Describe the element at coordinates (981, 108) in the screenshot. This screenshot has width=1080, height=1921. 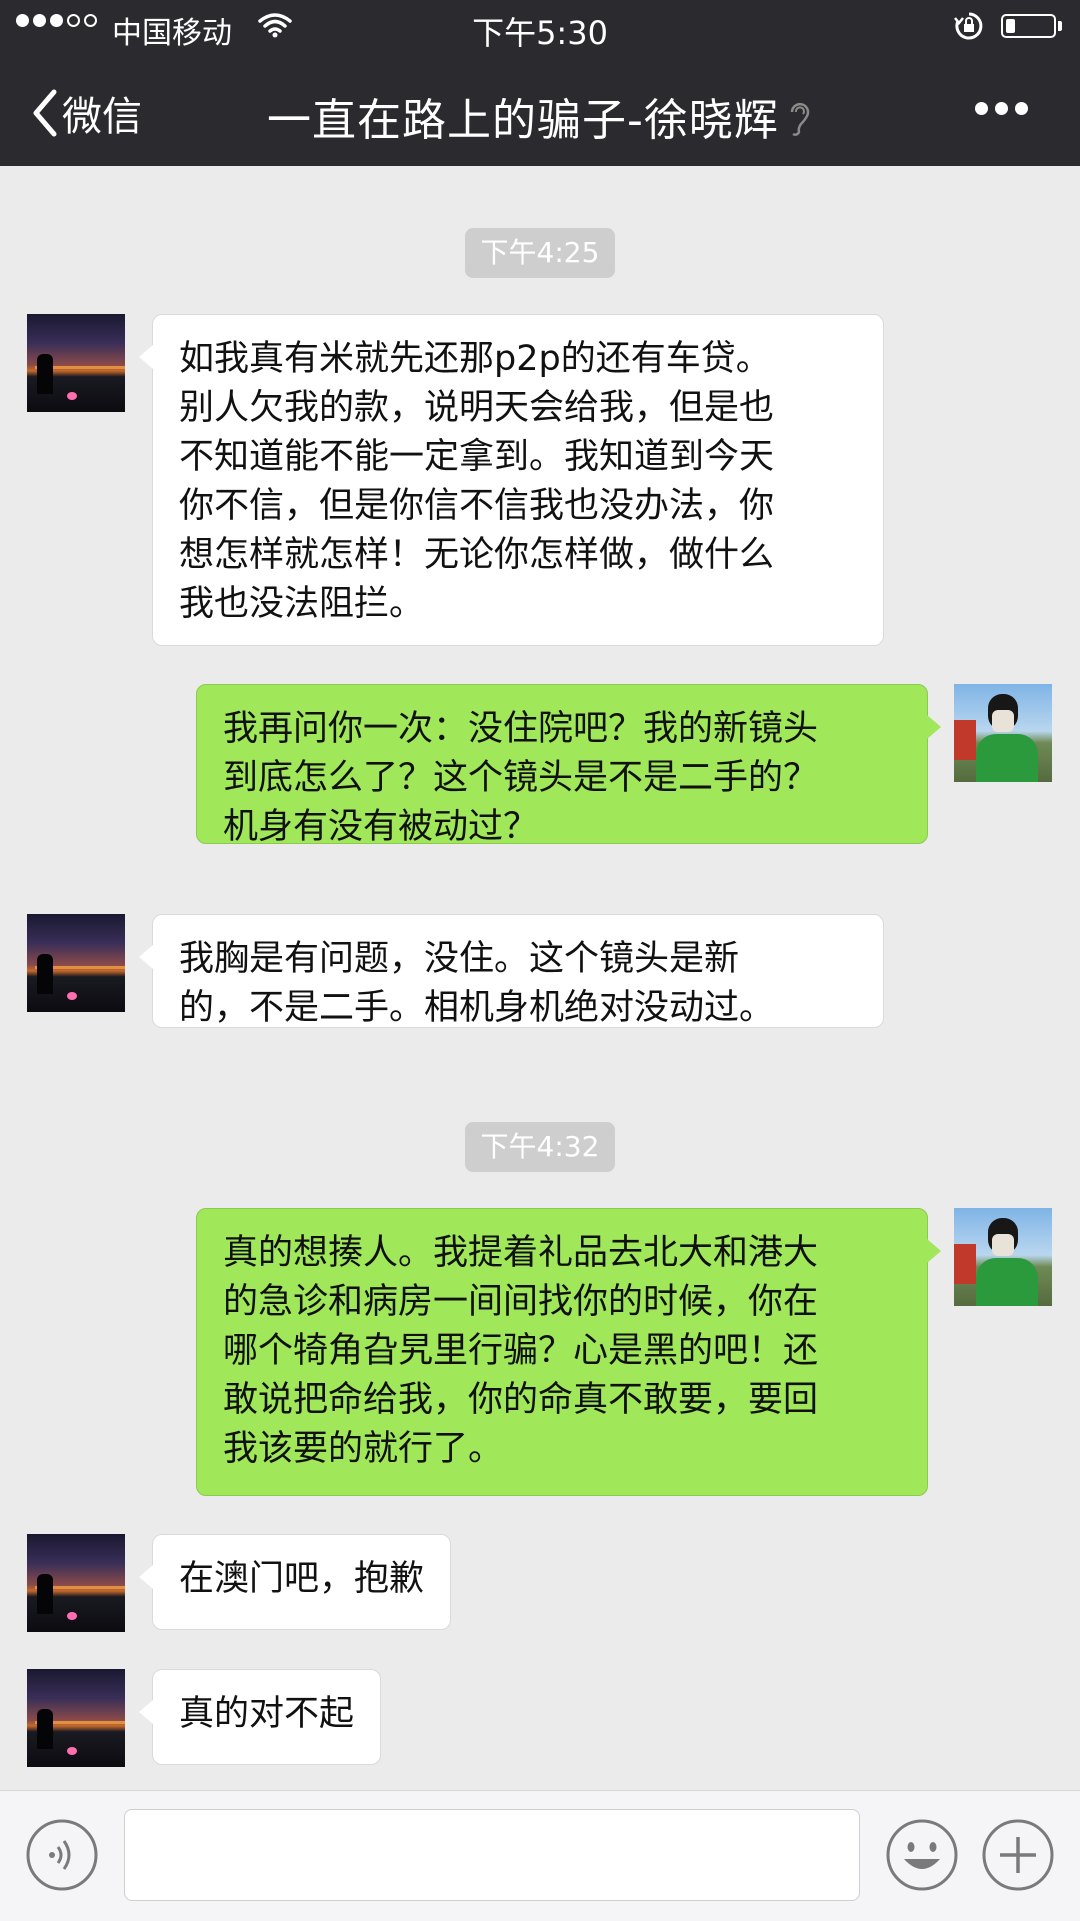
I see `more-icon` at that location.